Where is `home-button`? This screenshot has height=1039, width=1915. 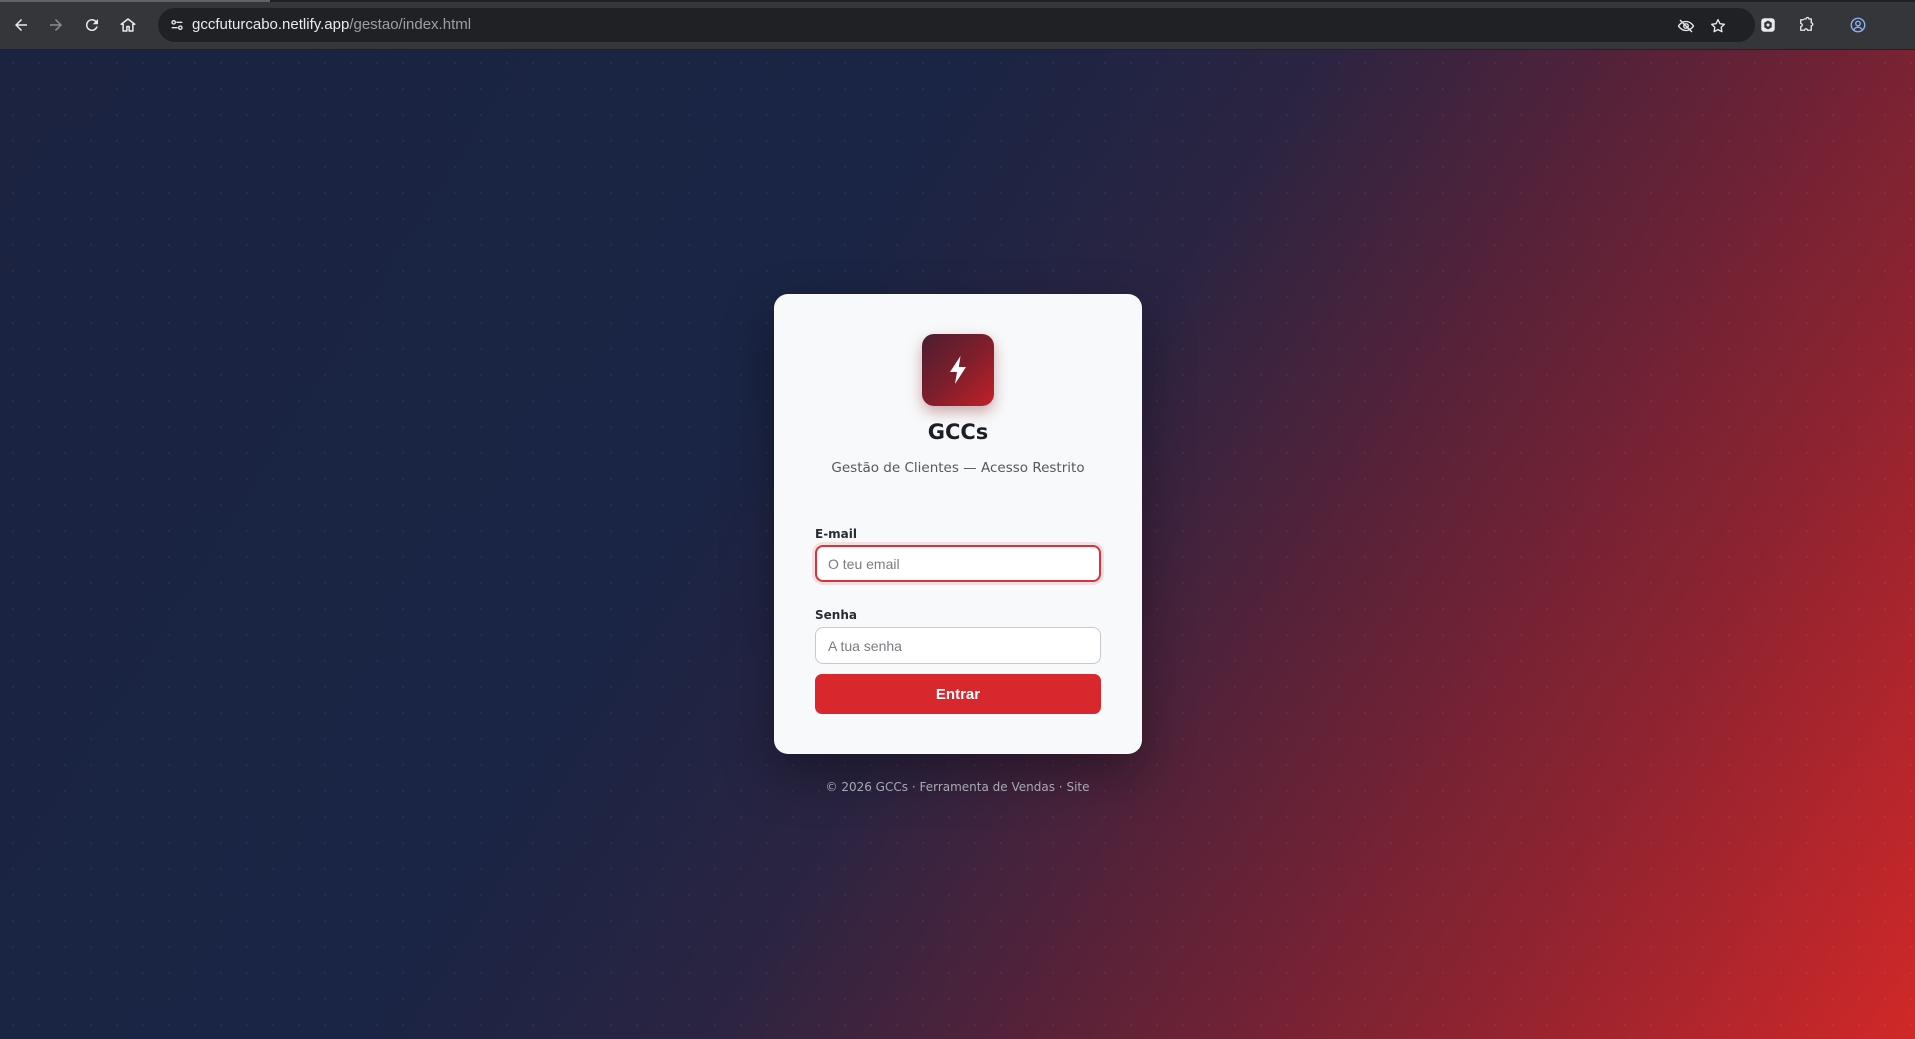 home-button is located at coordinates (128, 25).